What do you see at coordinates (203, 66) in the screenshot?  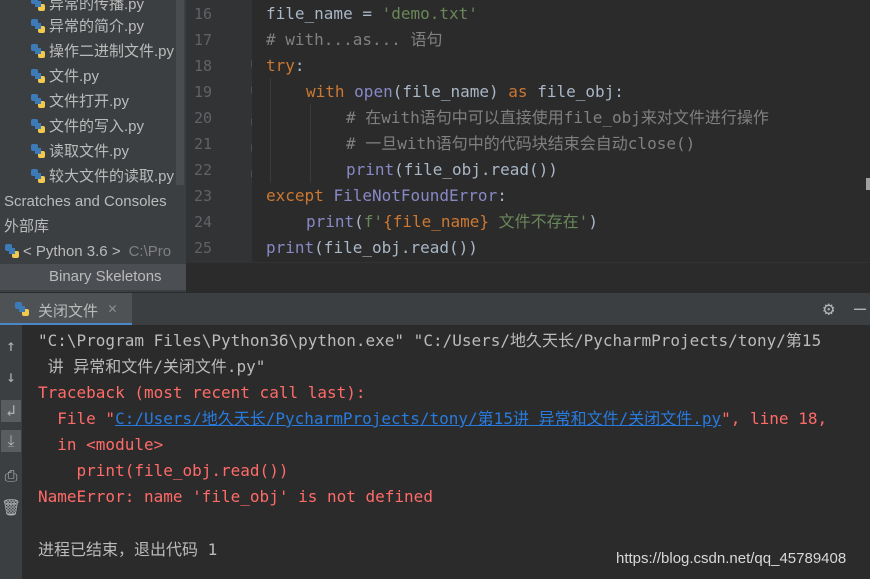 I see `line-number: 18` at bounding box center [203, 66].